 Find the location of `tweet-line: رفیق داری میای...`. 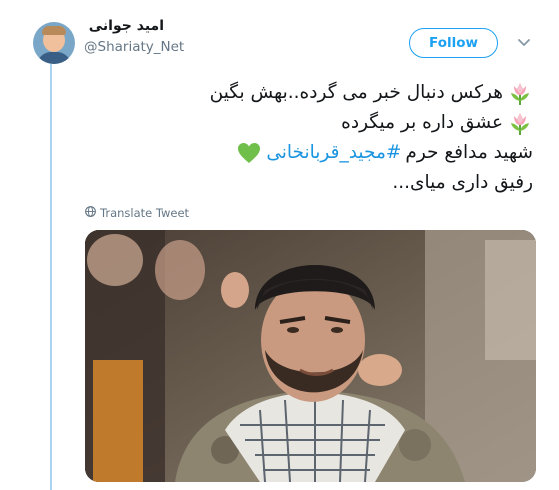

tweet-line: رفیق داری میای... is located at coordinates (356, 183).